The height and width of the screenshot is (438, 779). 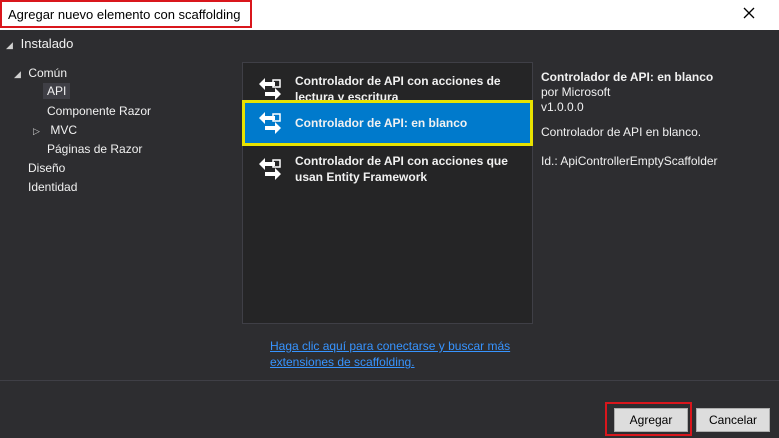 I want to click on tree-item-label: Común, so click(x=48, y=73).